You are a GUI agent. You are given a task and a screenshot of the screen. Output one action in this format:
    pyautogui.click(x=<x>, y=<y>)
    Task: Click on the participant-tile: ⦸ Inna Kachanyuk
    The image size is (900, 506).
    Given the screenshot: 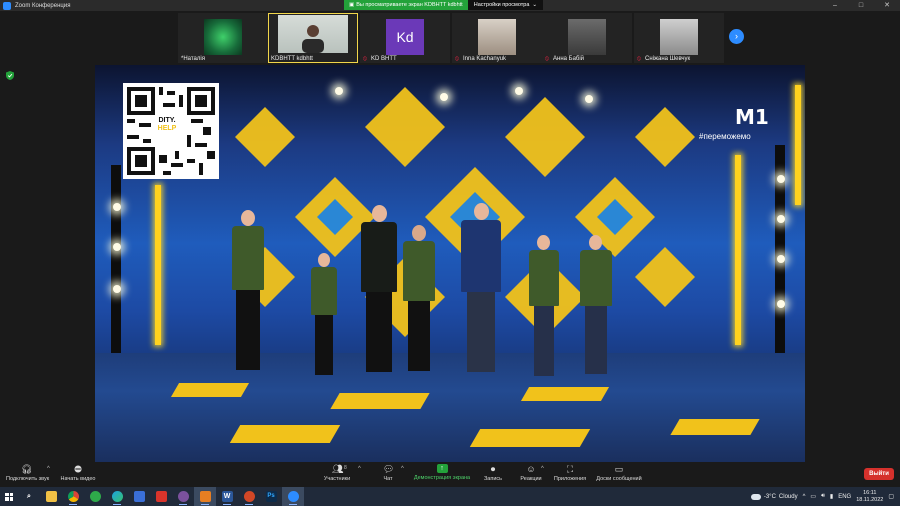 What is the action you would take?
    pyautogui.click(x=497, y=38)
    